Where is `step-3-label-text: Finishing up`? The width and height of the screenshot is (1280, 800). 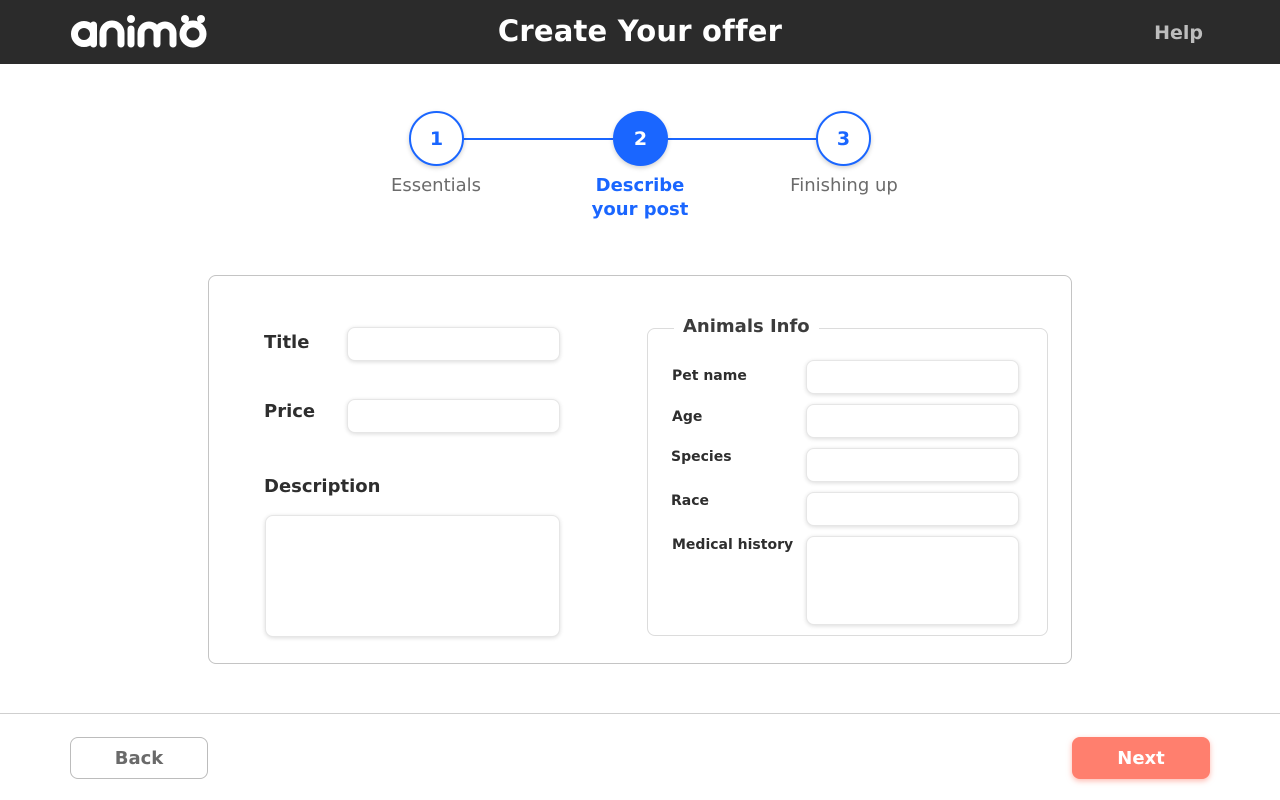 step-3-label-text: Finishing up is located at coordinates (844, 185).